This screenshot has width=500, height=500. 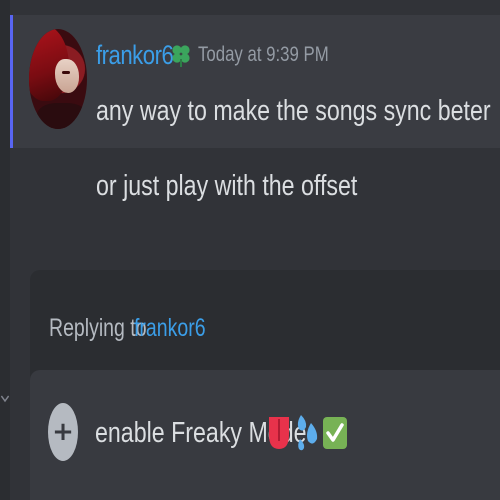 I want to click on sidebar-edge, so click(x=5, y=250).